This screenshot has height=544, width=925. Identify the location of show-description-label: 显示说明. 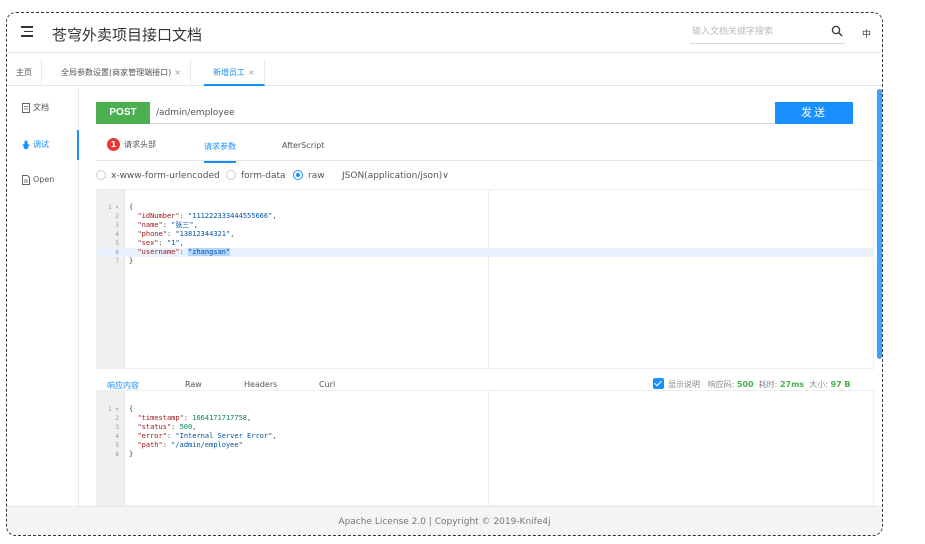
(684, 384).